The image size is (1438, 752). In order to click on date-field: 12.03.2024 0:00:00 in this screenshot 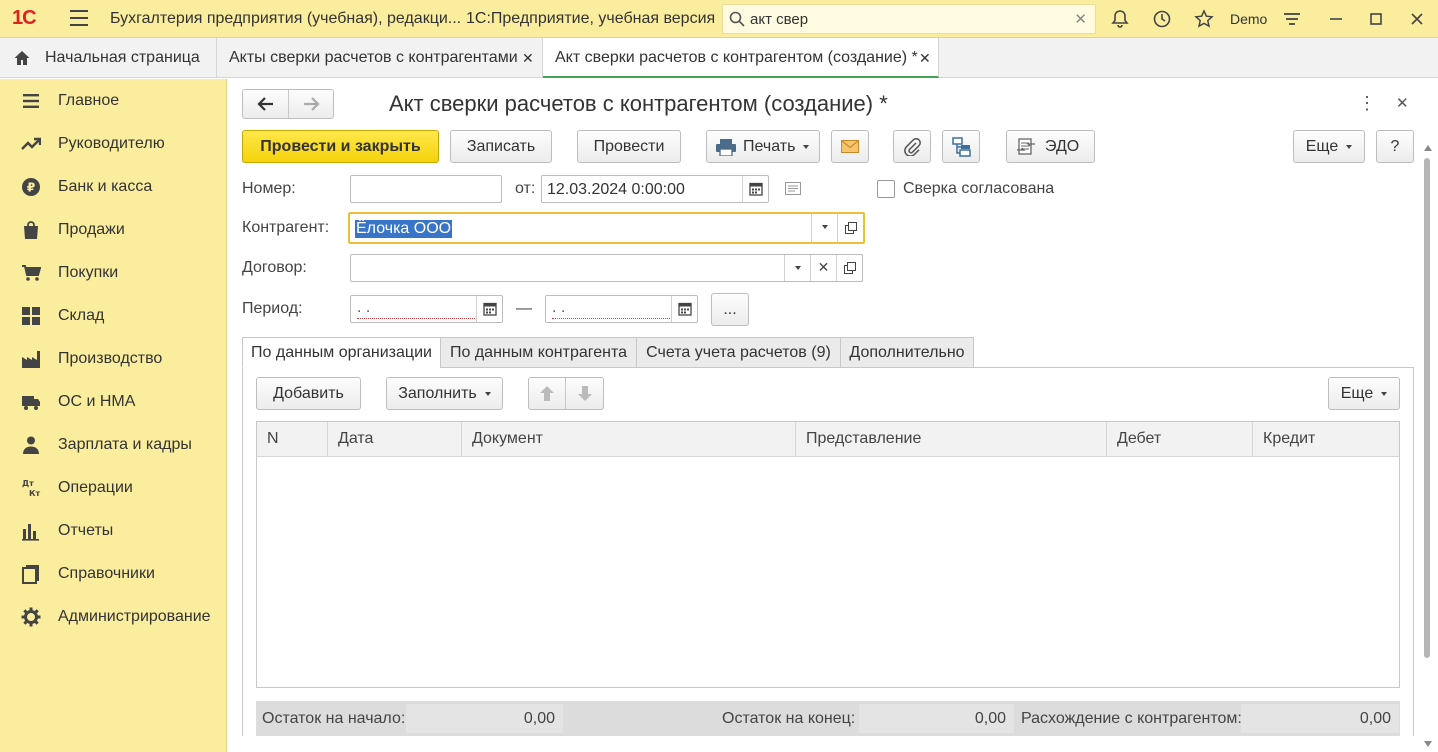, I will do `click(655, 189)`.